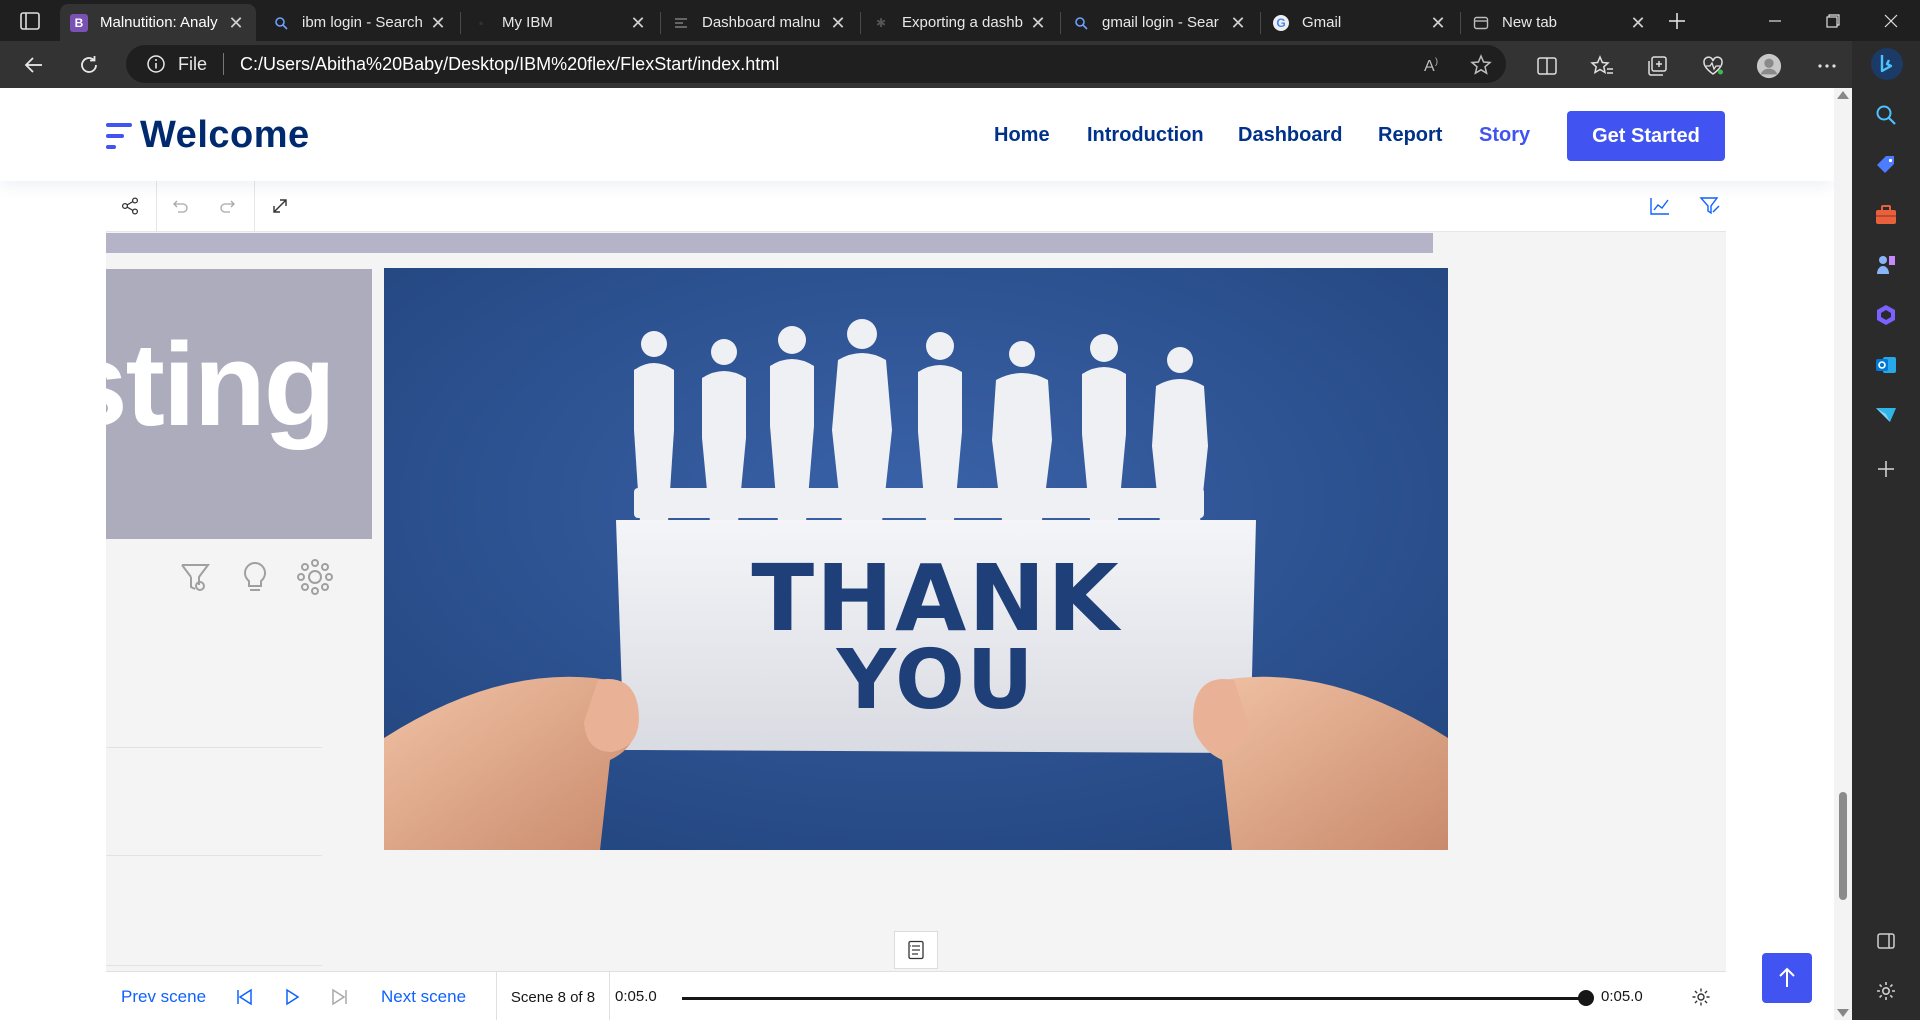 This screenshot has width=1920, height=1020. What do you see at coordinates (1622, 996) in the screenshot?
I see `end-time: 0:05.0` at bounding box center [1622, 996].